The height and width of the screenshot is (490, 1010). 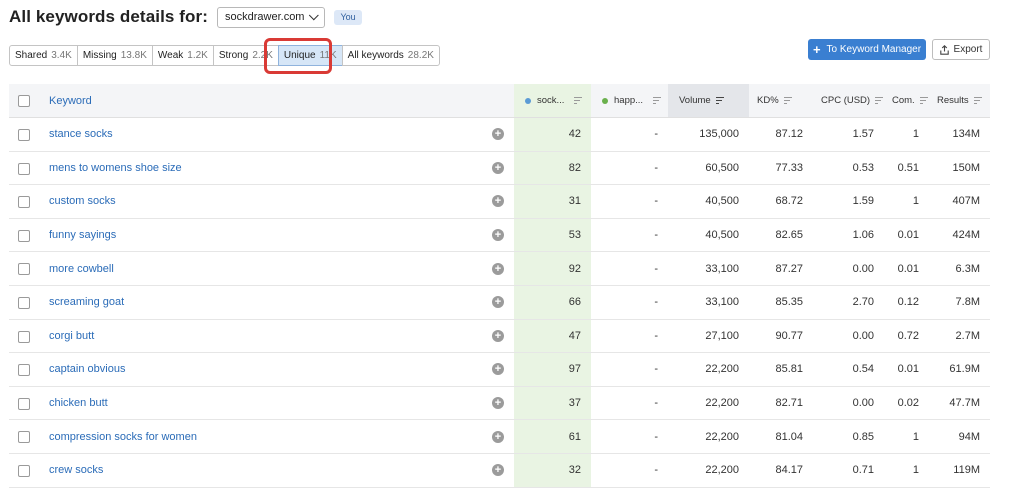 I want to click on sock-position-cell: 97, so click(x=552, y=369).